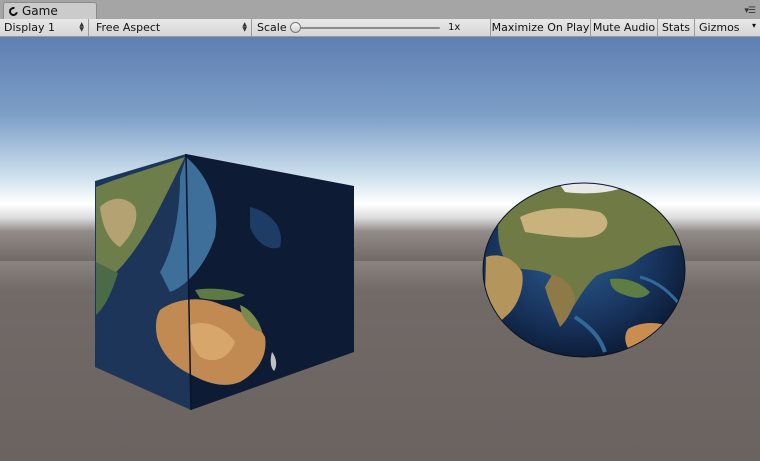 The height and width of the screenshot is (461, 760). Describe the element at coordinates (750, 11) in the screenshot. I see `tab-menu-icon: ▾☰` at that location.